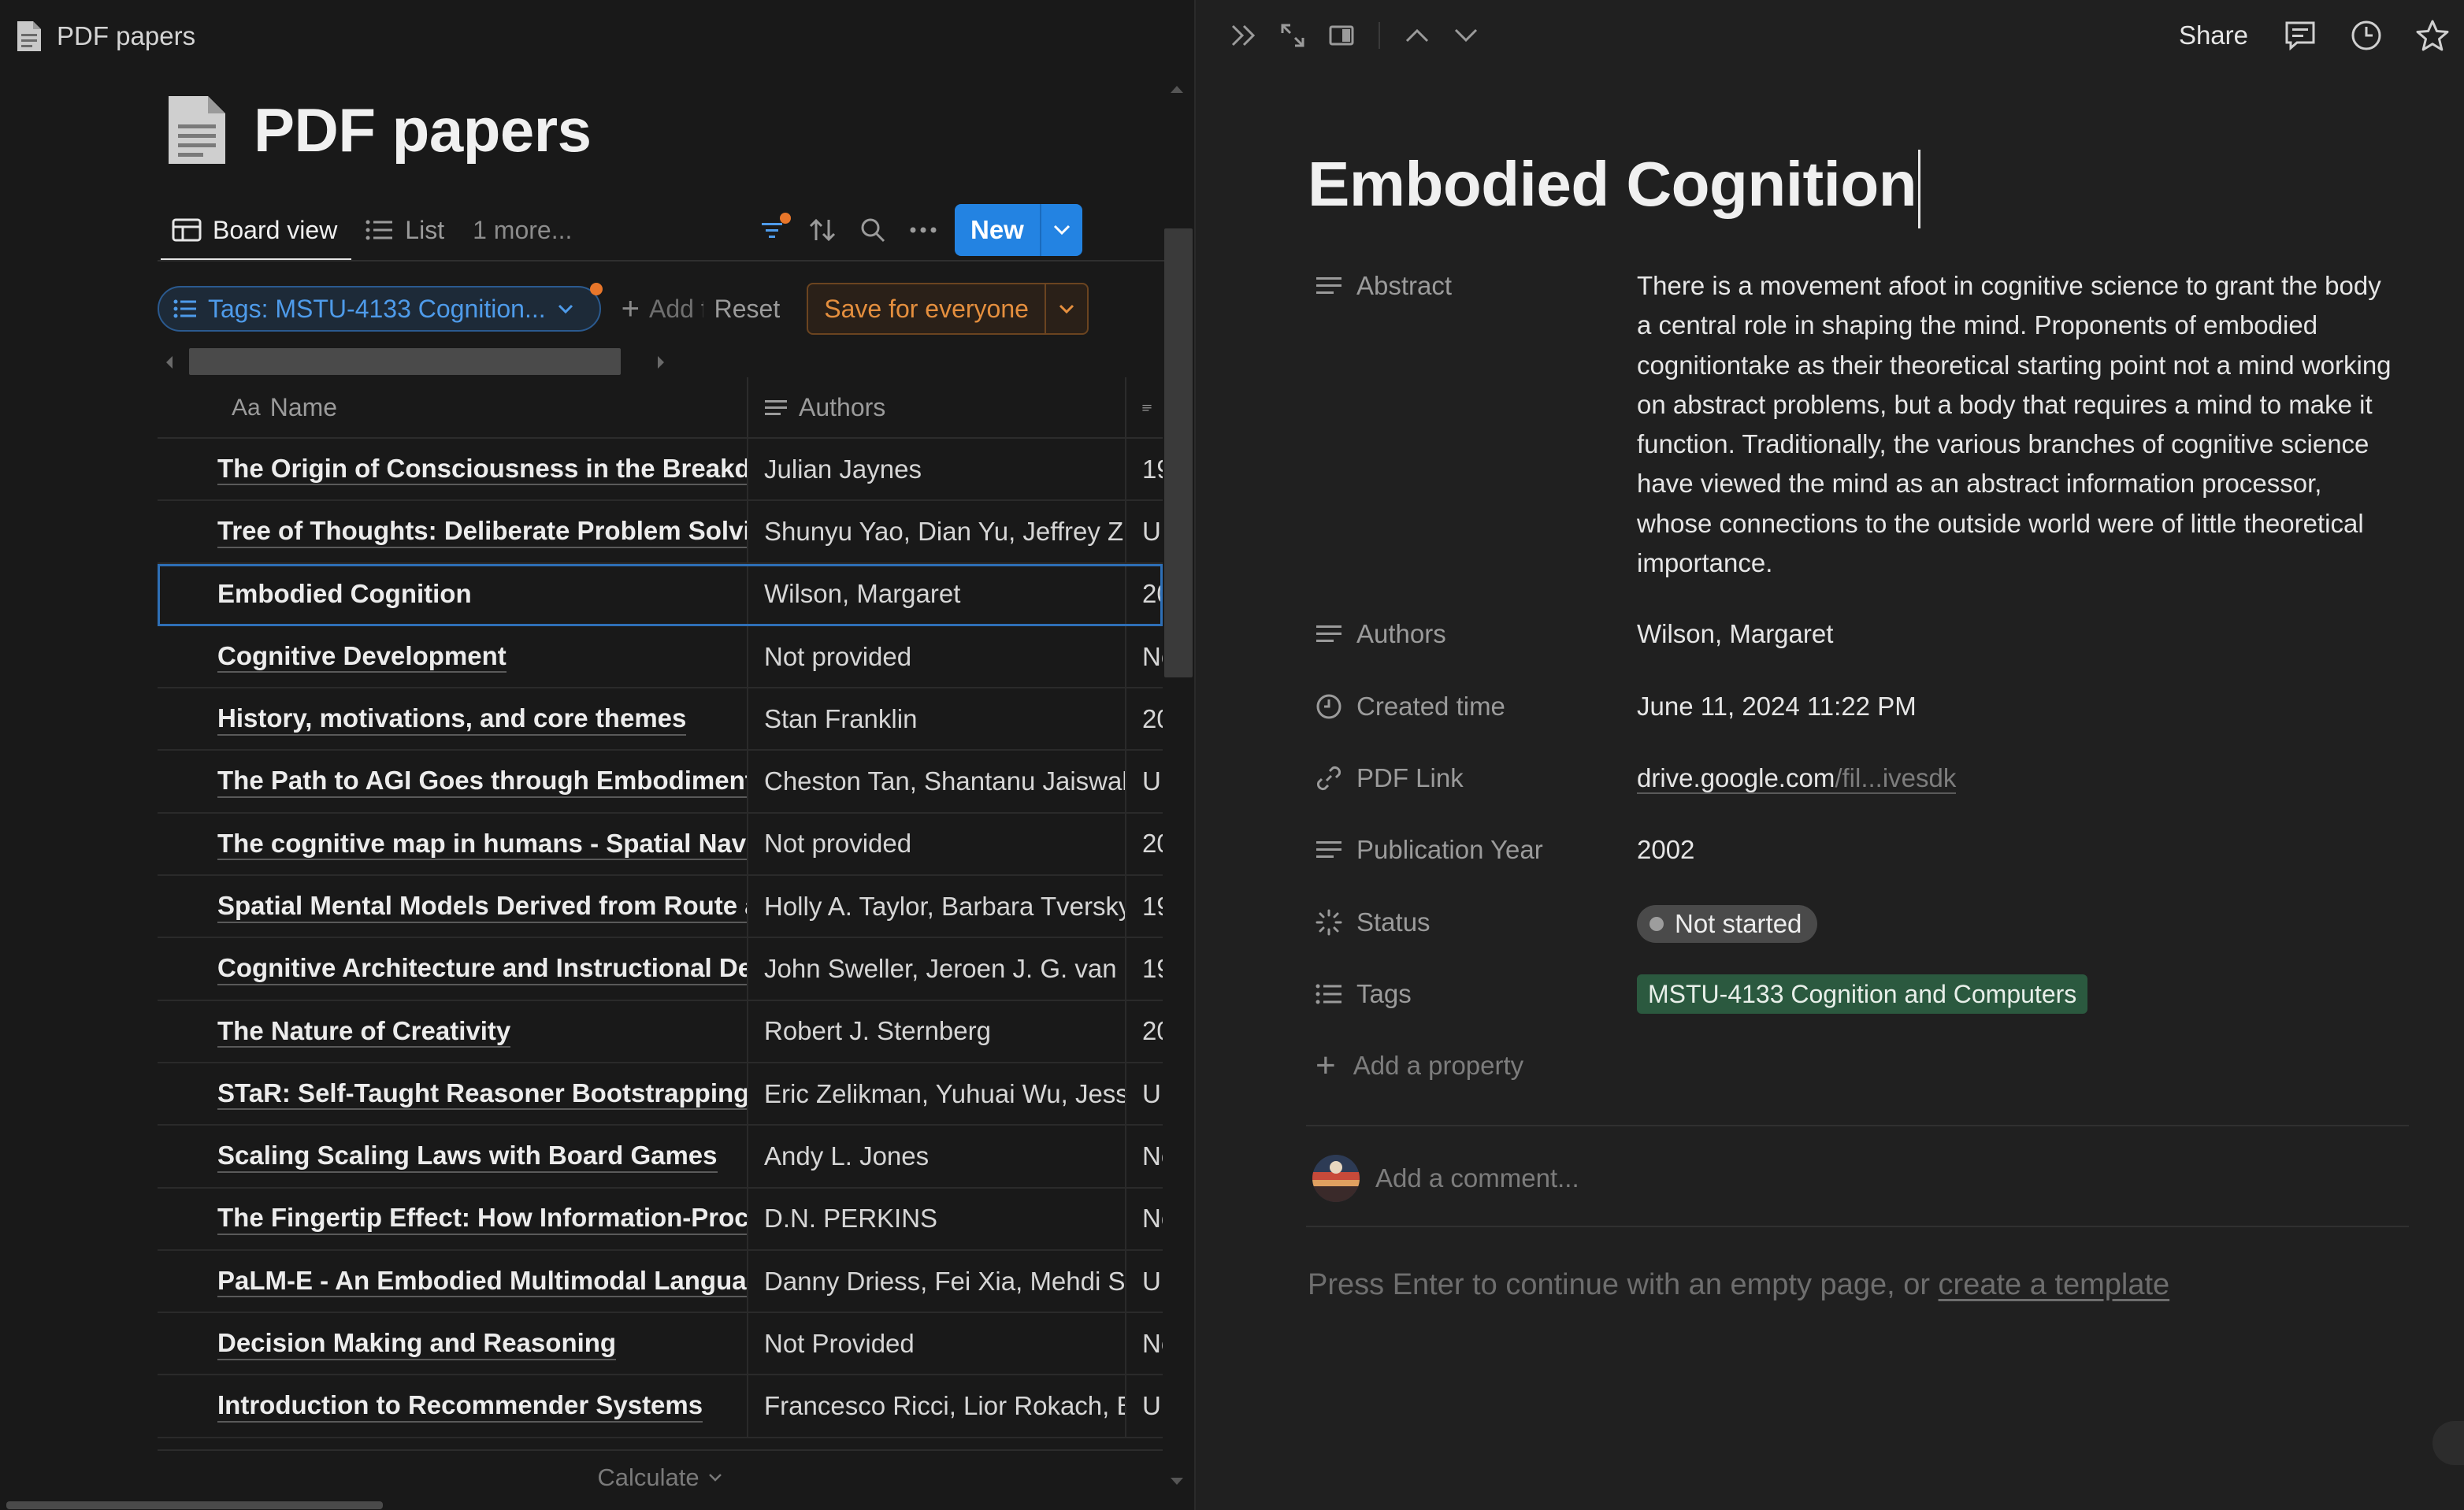  What do you see at coordinates (1243, 35) in the screenshot?
I see `close-peek-button` at bounding box center [1243, 35].